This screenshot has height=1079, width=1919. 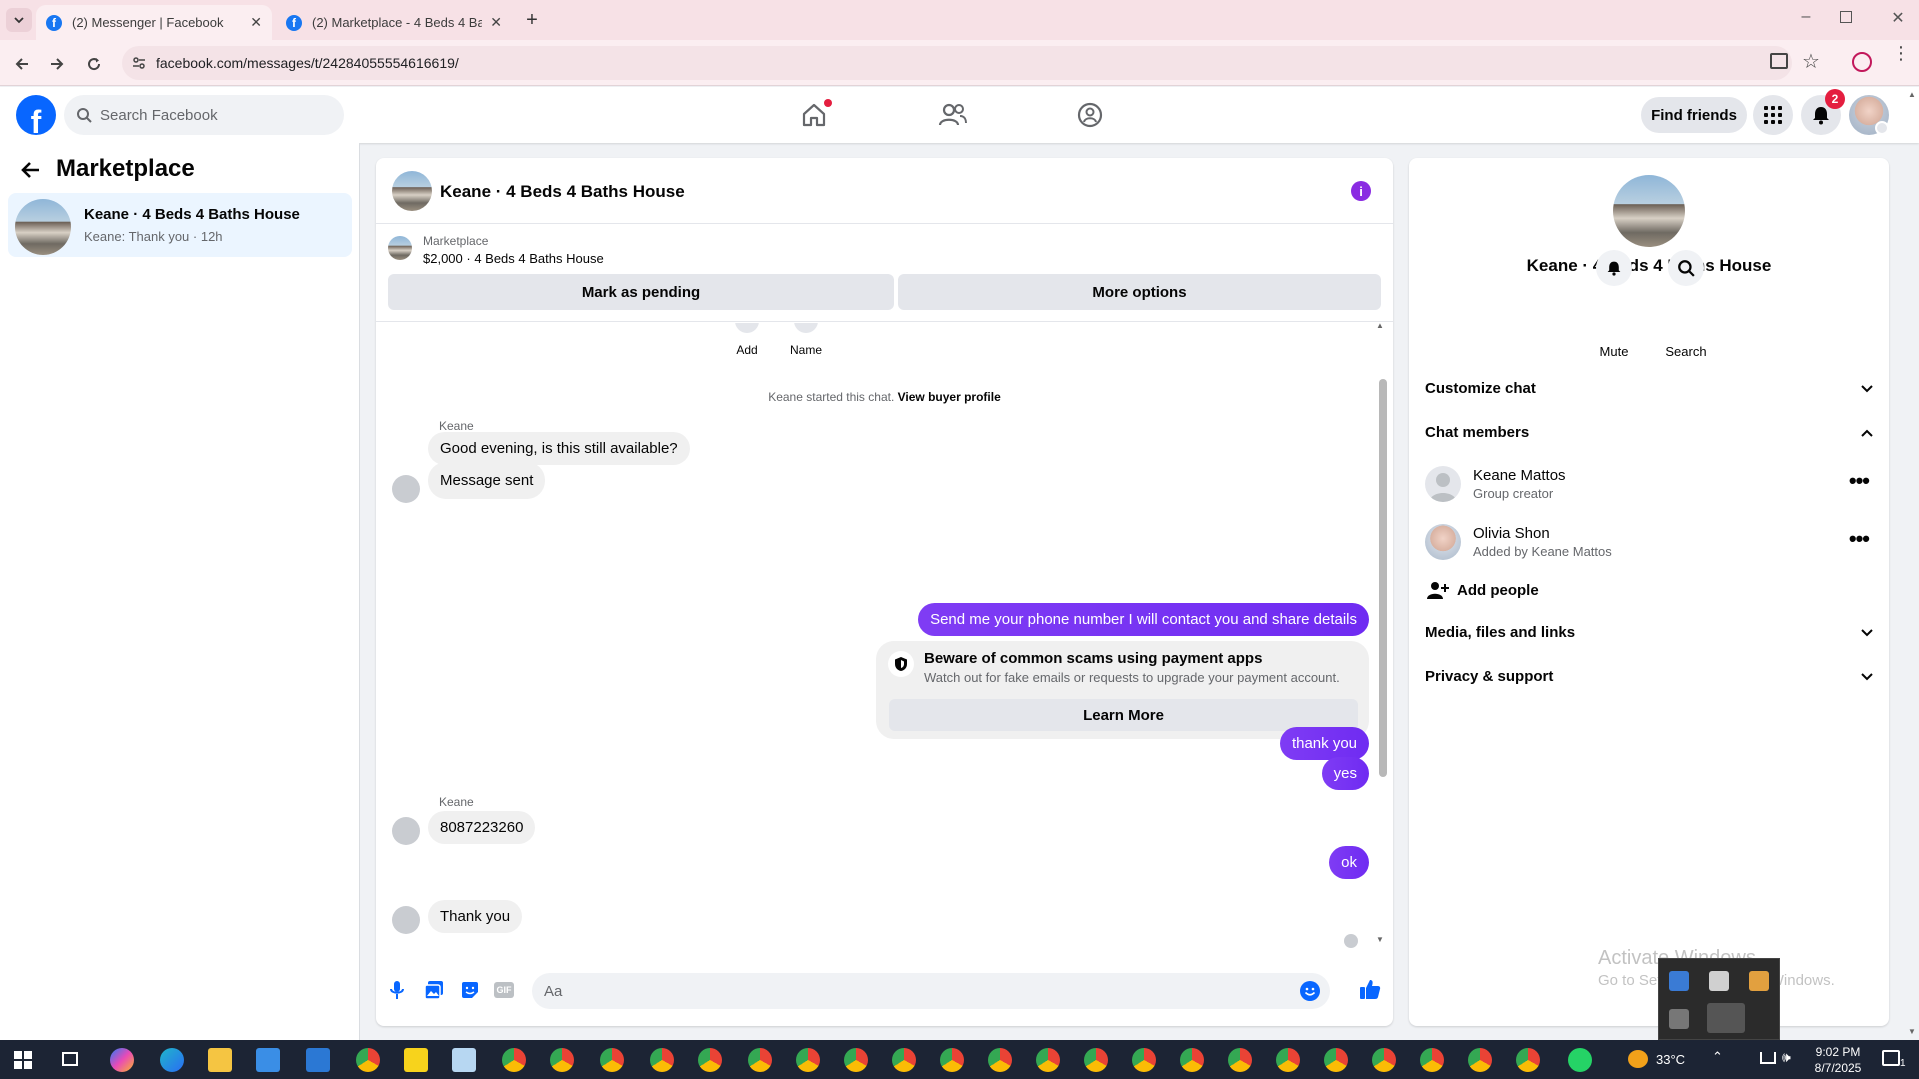 I want to click on network-icon, so click(x=1768, y=1058).